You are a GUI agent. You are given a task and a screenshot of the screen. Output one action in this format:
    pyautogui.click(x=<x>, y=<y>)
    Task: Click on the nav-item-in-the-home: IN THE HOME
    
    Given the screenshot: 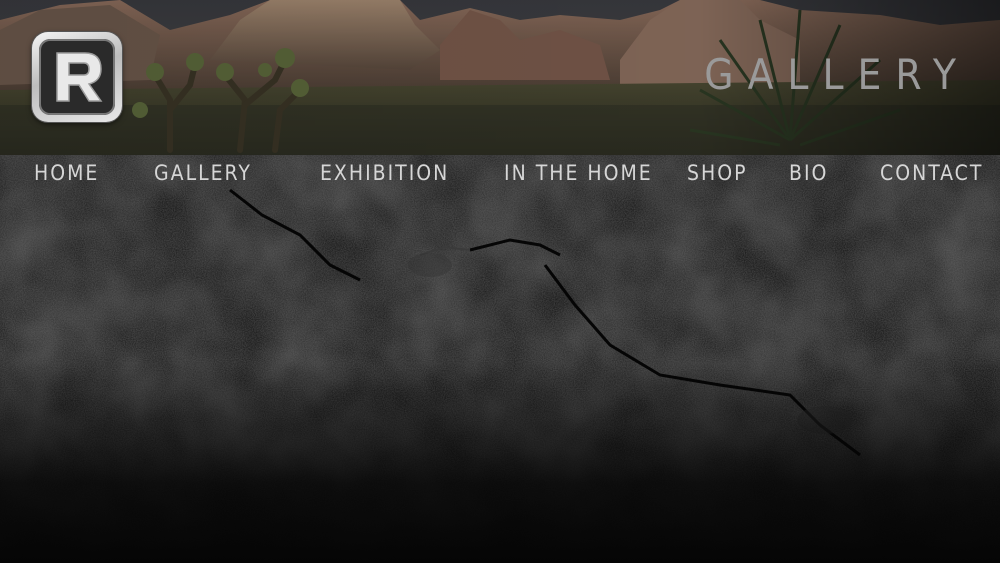 What is the action you would take?
    pyautogui.click(x=578, y=173)
    